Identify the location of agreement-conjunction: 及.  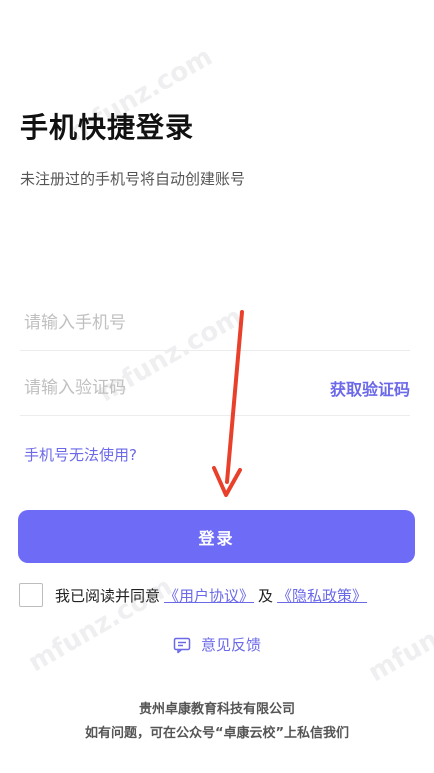
(266, 595).